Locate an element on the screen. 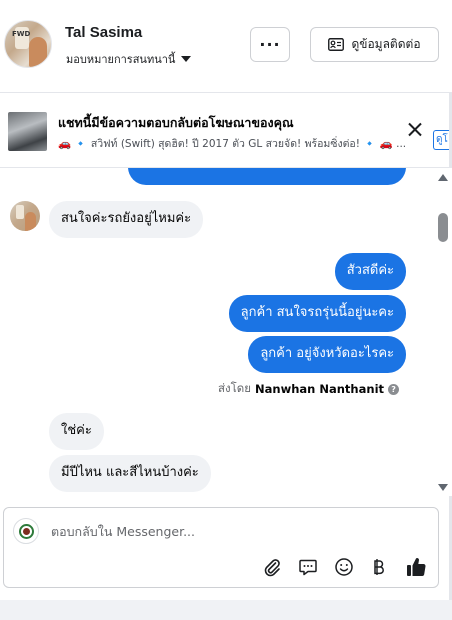 Image resolution: width=452 pixels, height=620 pixels. saved-replies-button is located at coordinates (308, 567).